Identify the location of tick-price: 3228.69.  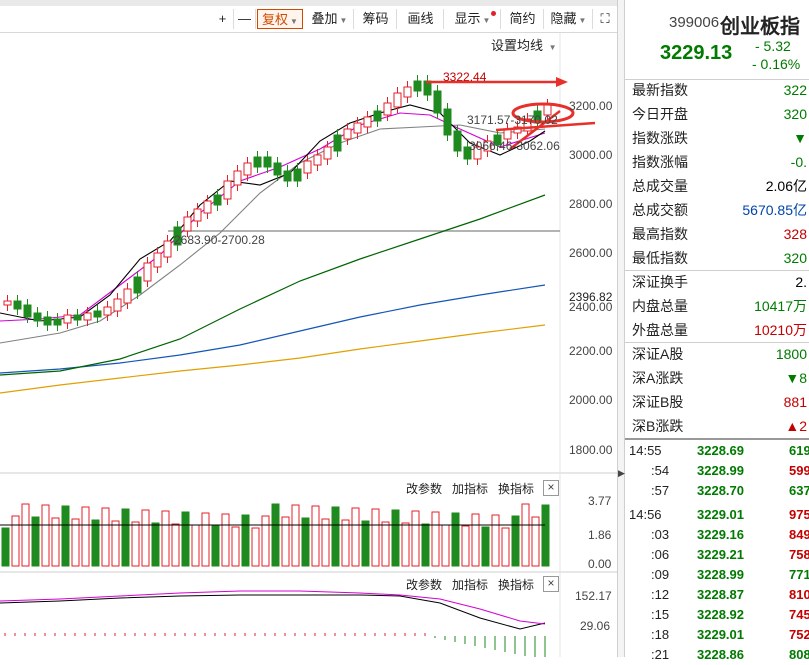
(720, 450).